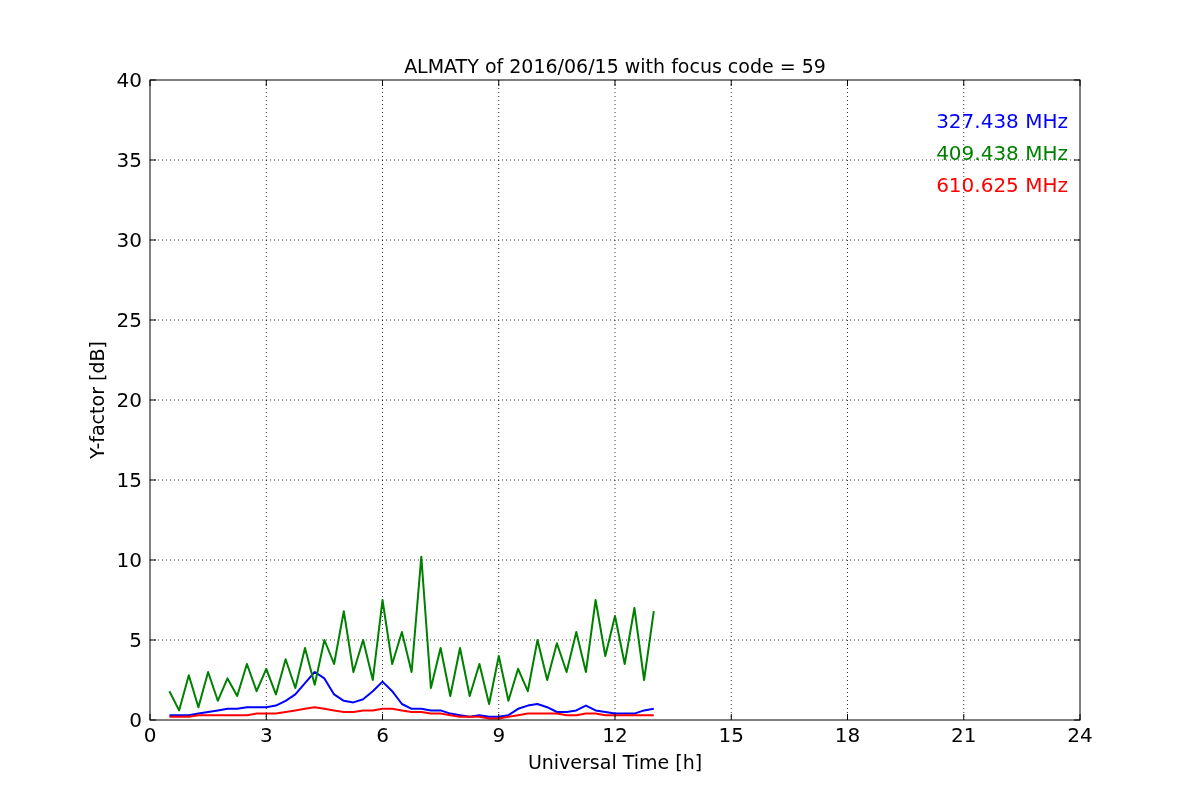 This screenshot has width=1200, height=800. I want to click on chart-title: ALMATY of 2016/06/15 with focus code = 59, so click(615, 66).